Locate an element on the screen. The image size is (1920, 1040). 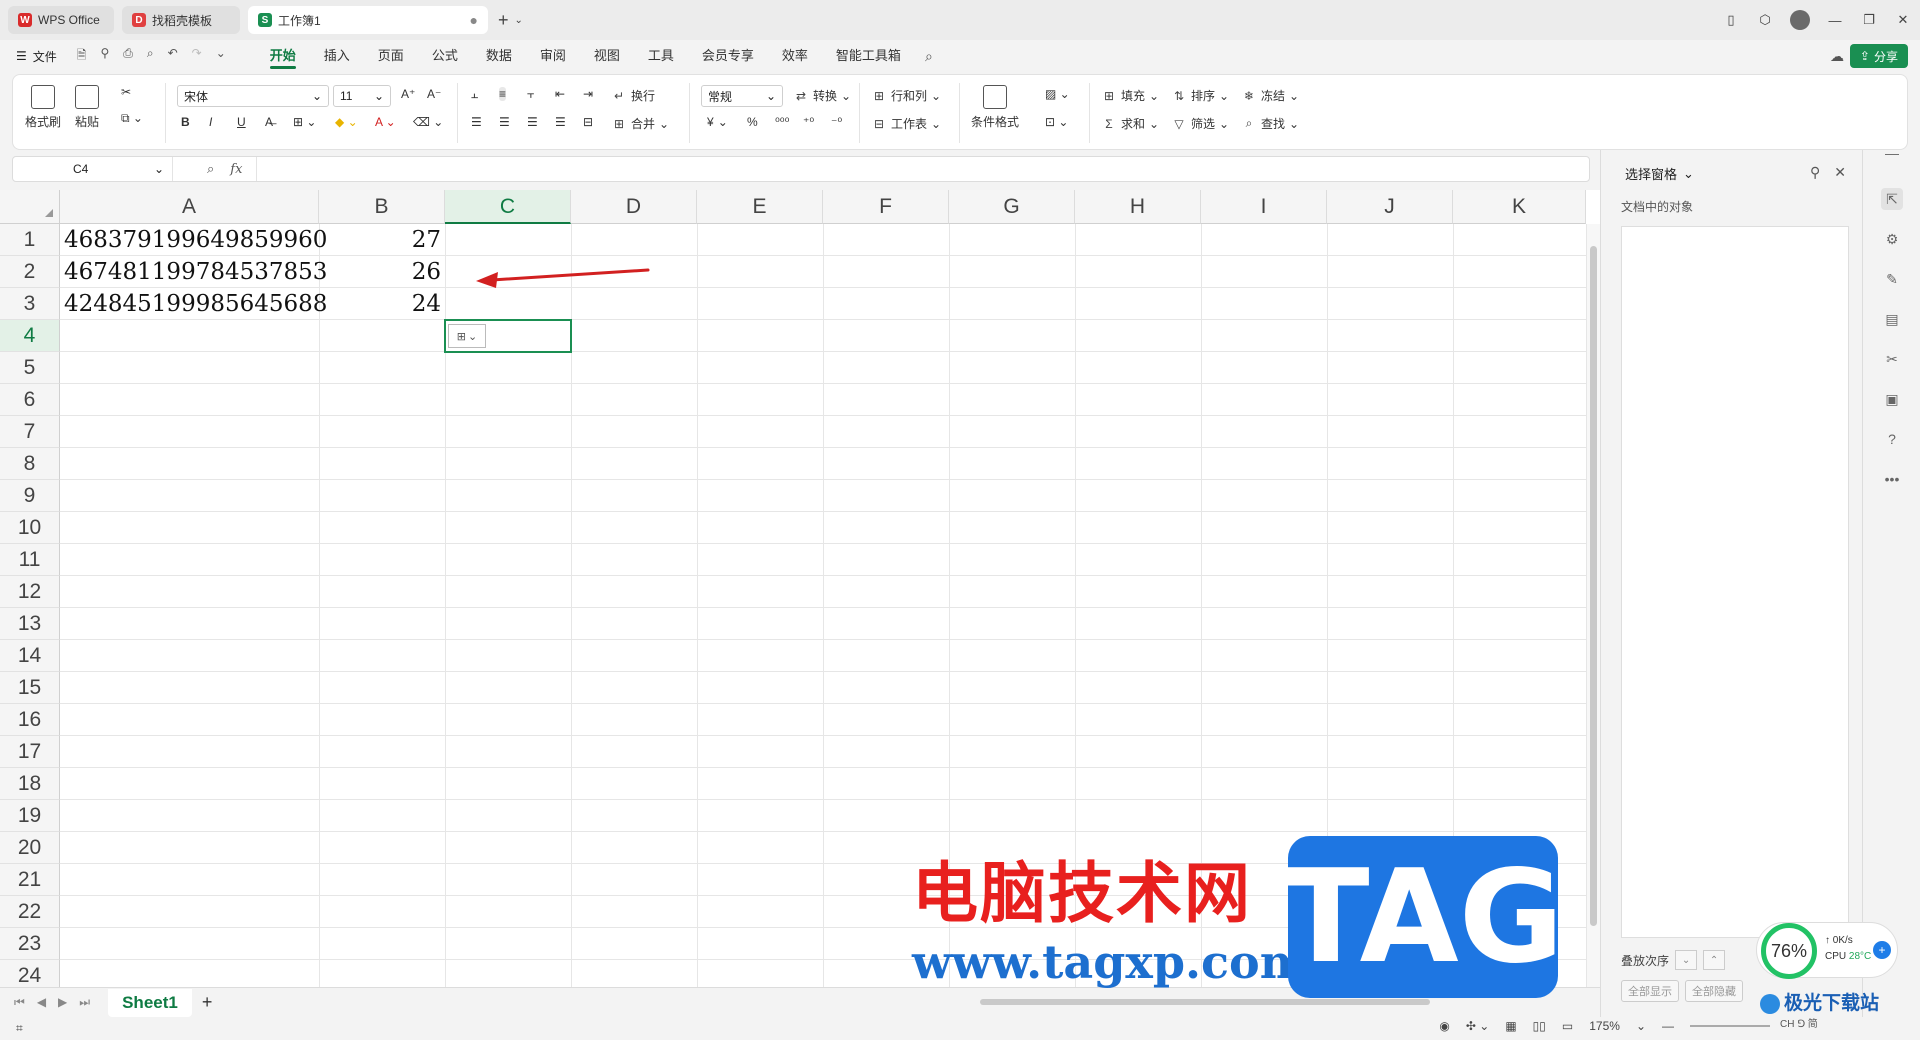
formula-input is located at coordinates (923, 169).